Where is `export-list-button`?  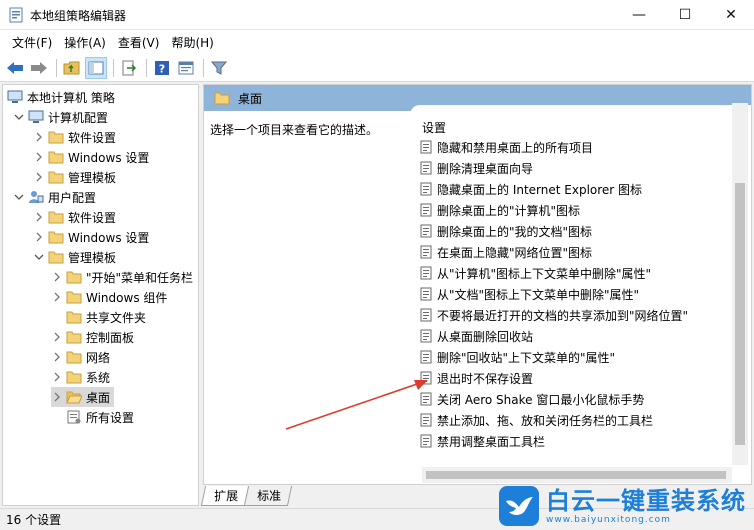
export-list-button is located at coordinates (129, 68).